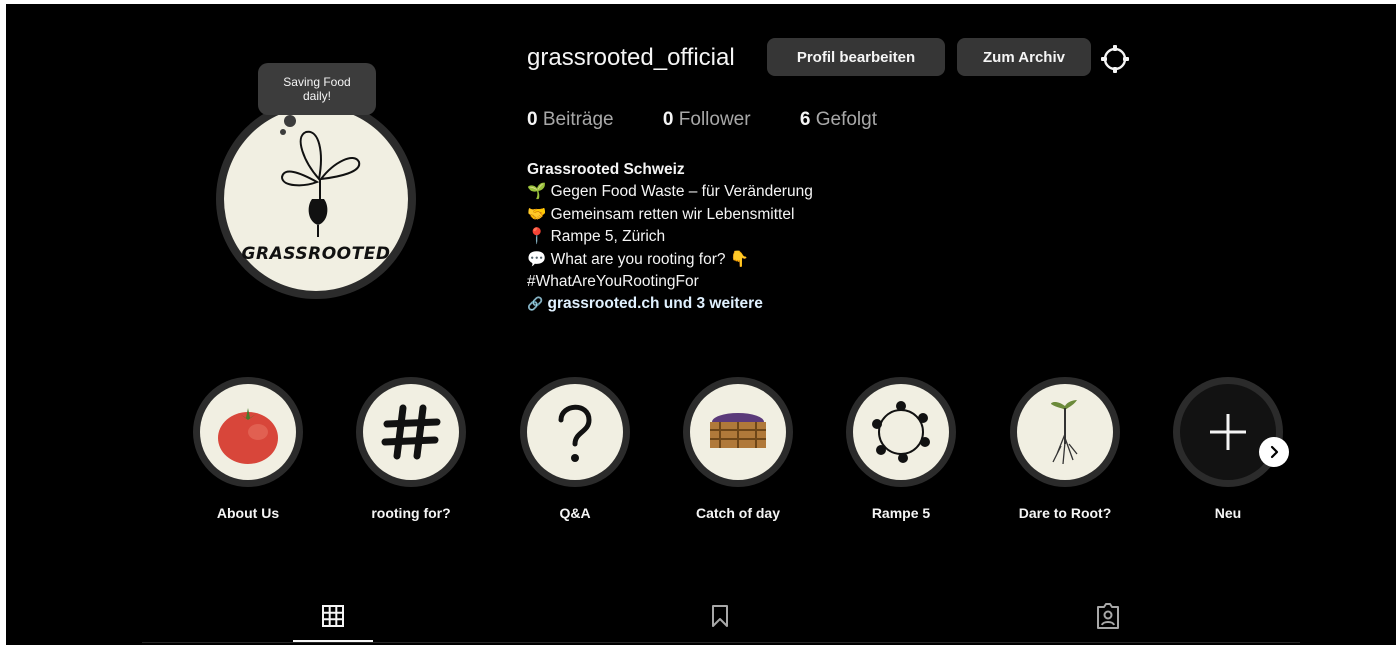 The width and height of the screenshot is (1396, 645). Describe the element at coordinates (411, 513) in the screenshot. I see `highlight-label: rooting for?` at that location.